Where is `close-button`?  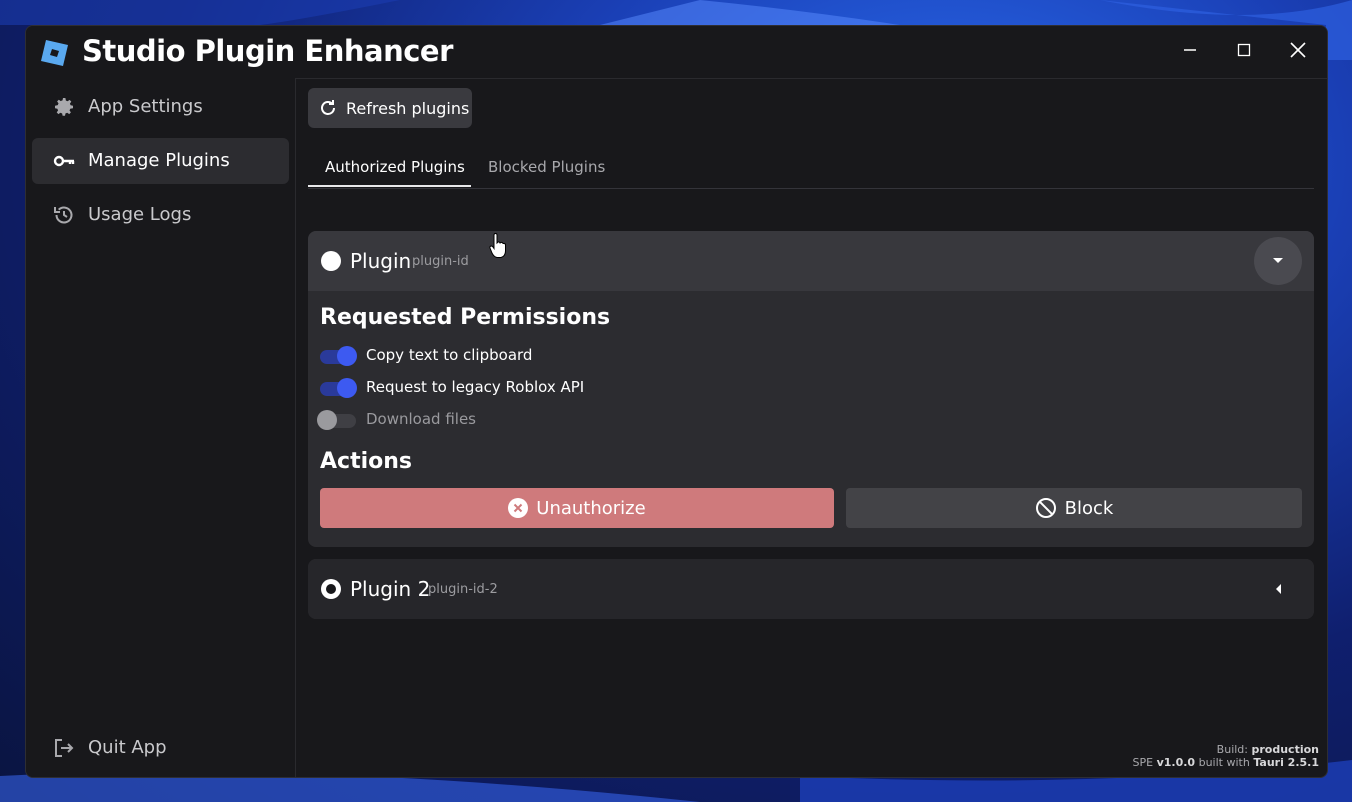
close-button is located at coordinates (1298, 50).